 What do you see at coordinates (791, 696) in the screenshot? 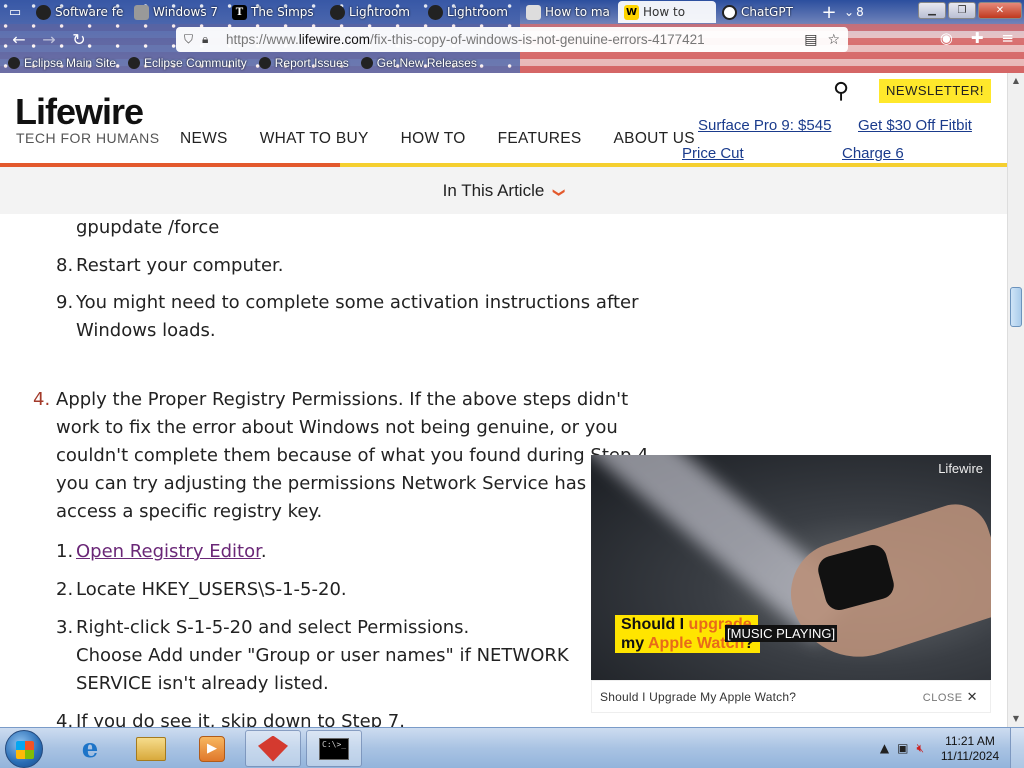
I see `video-footer: Should I Upgrade My Apple Watch? CLOSE ✕` at bounding box center [791, 696].